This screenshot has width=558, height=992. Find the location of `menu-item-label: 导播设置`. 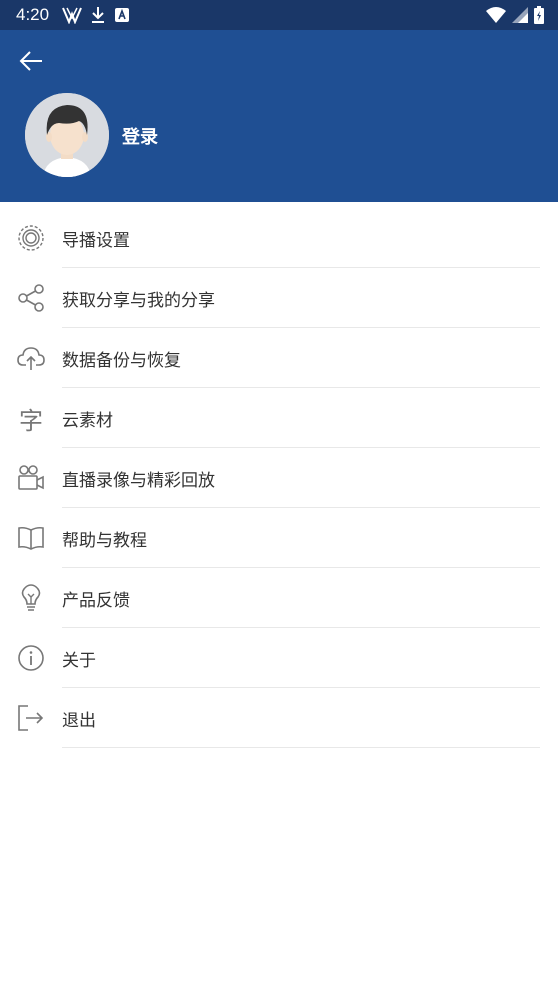

menu-item-label: 导播设置 is located at coordinates (96, 241).